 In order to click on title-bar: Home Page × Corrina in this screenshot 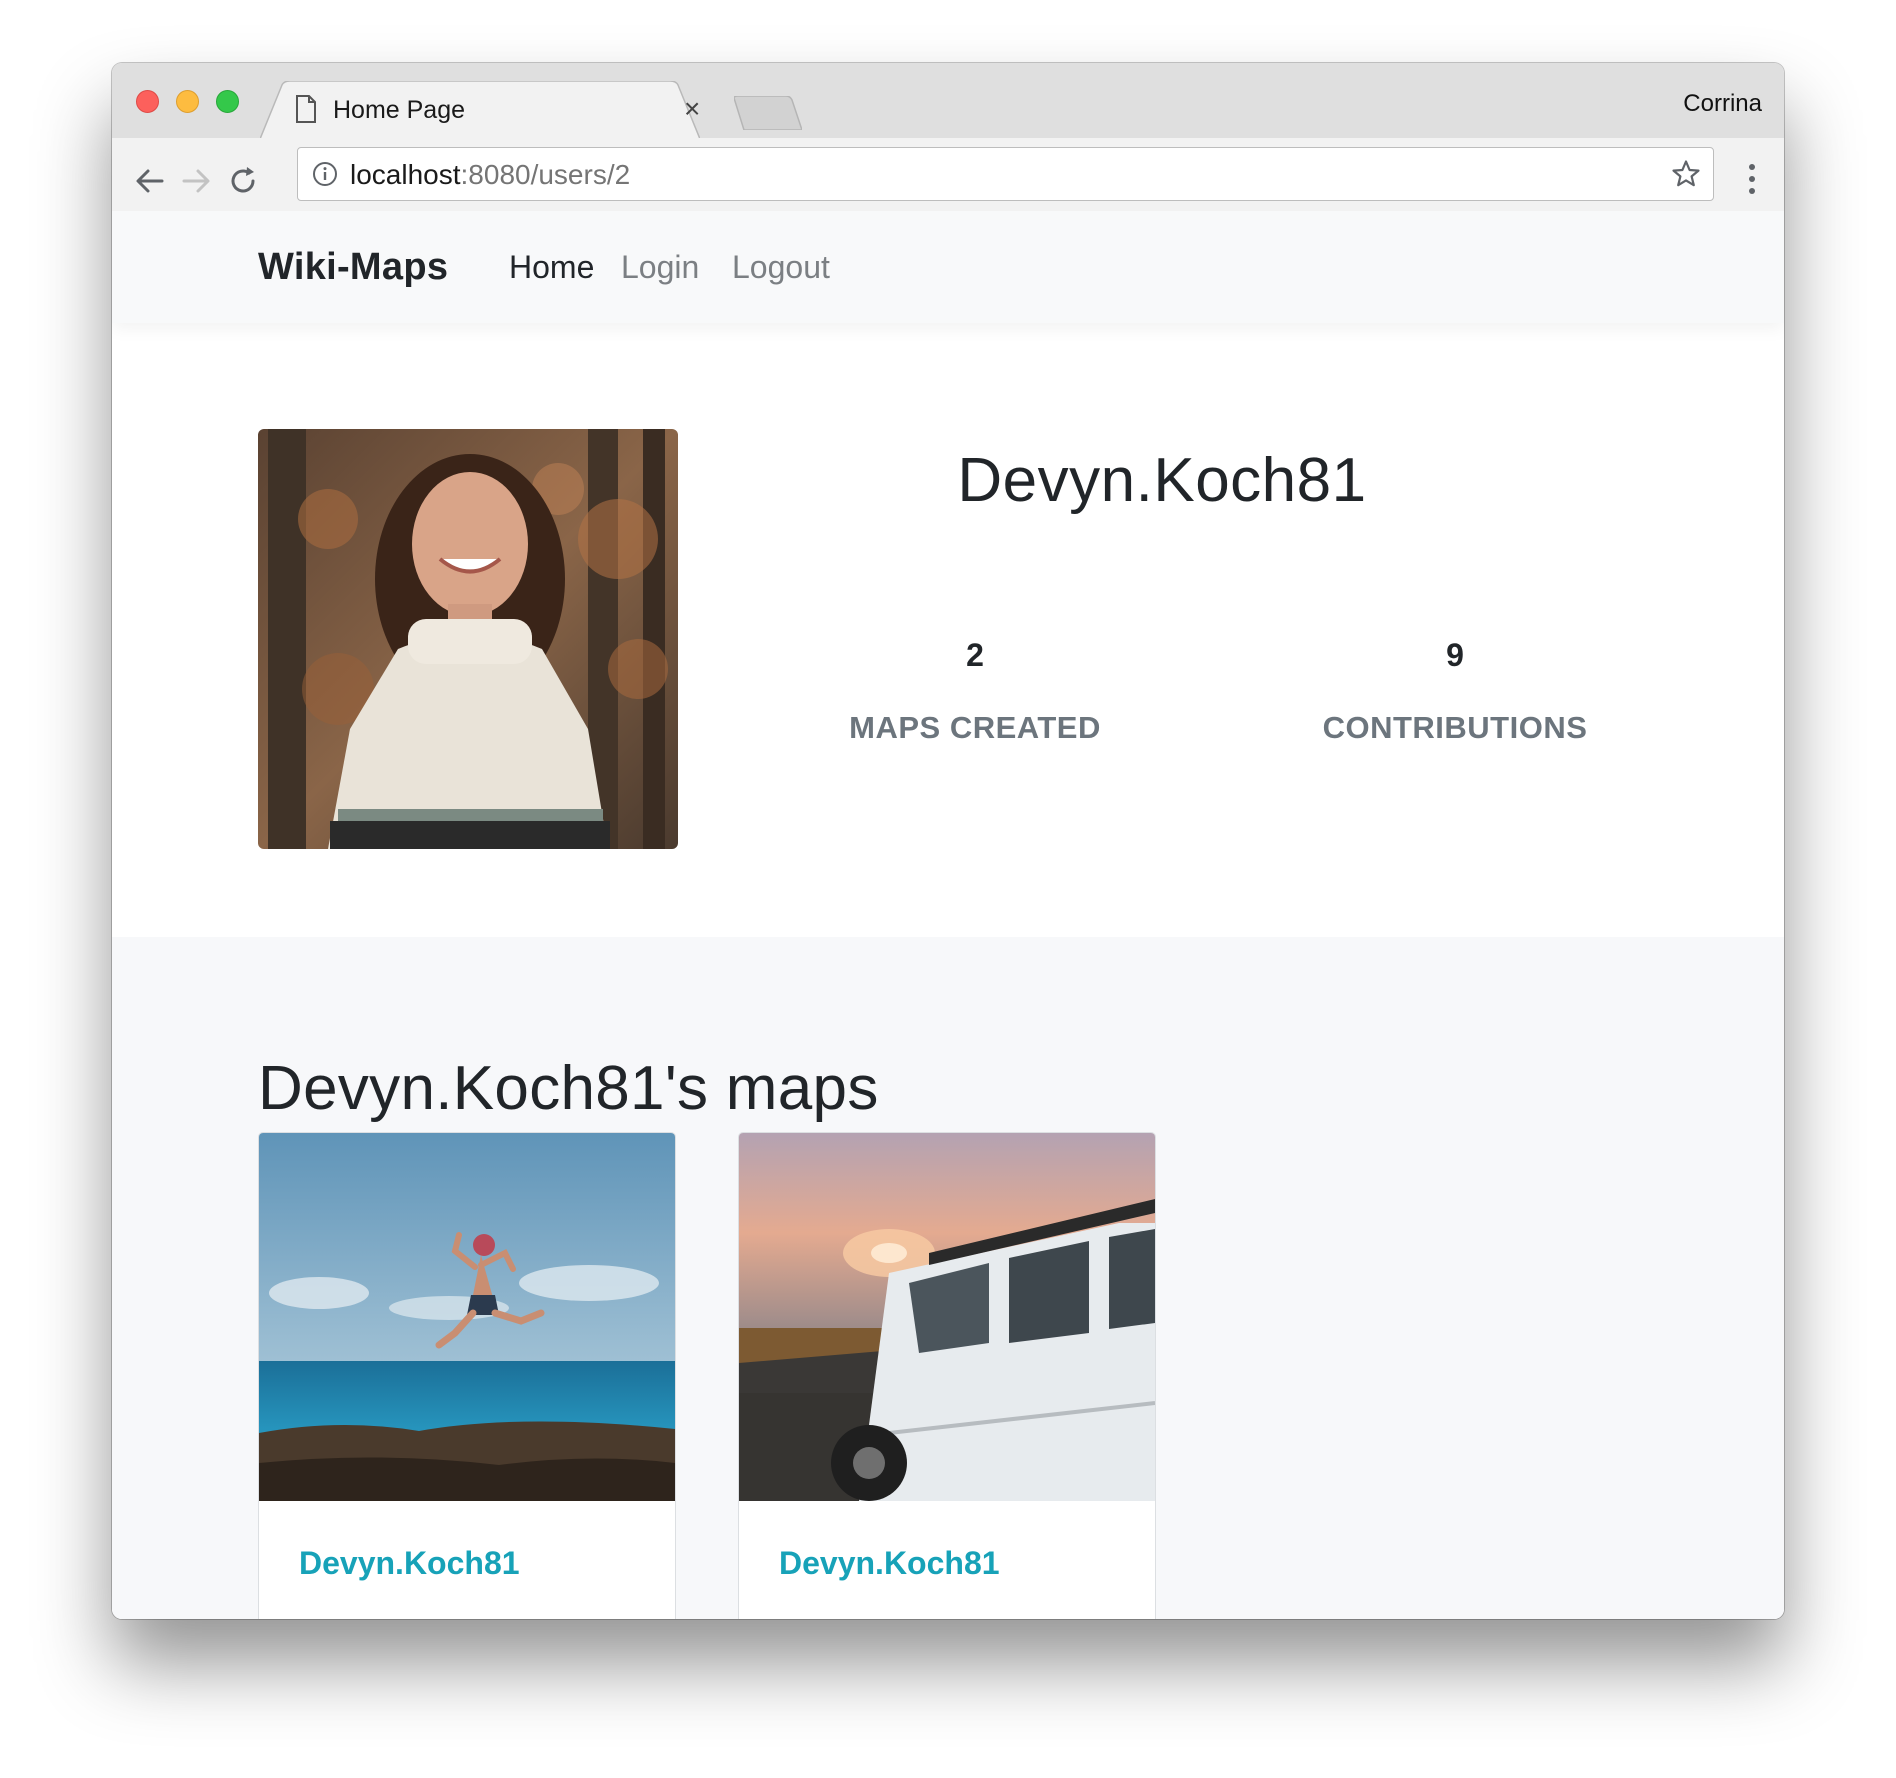, I will do `click(948, 101)`.